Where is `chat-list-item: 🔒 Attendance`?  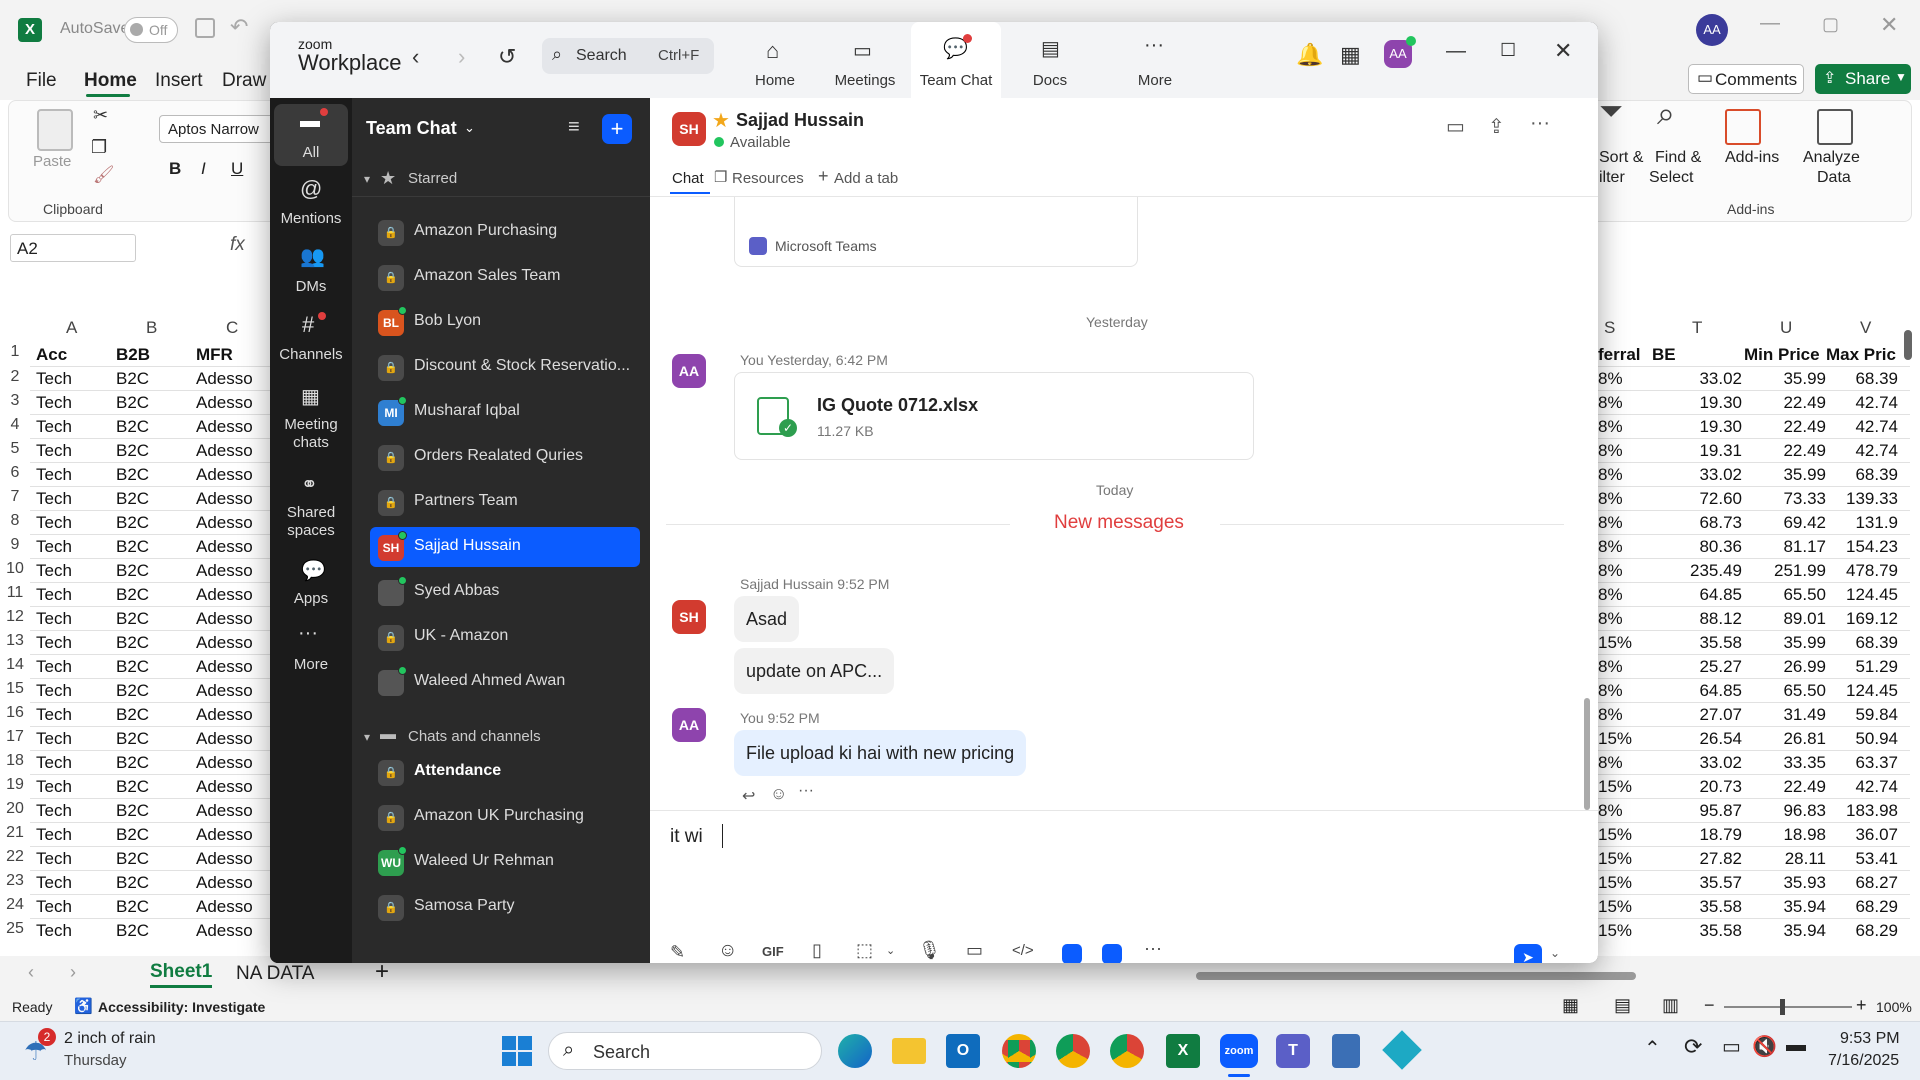
chat-list-item: 🔒 Attendance is located at coordinates (505, 772).